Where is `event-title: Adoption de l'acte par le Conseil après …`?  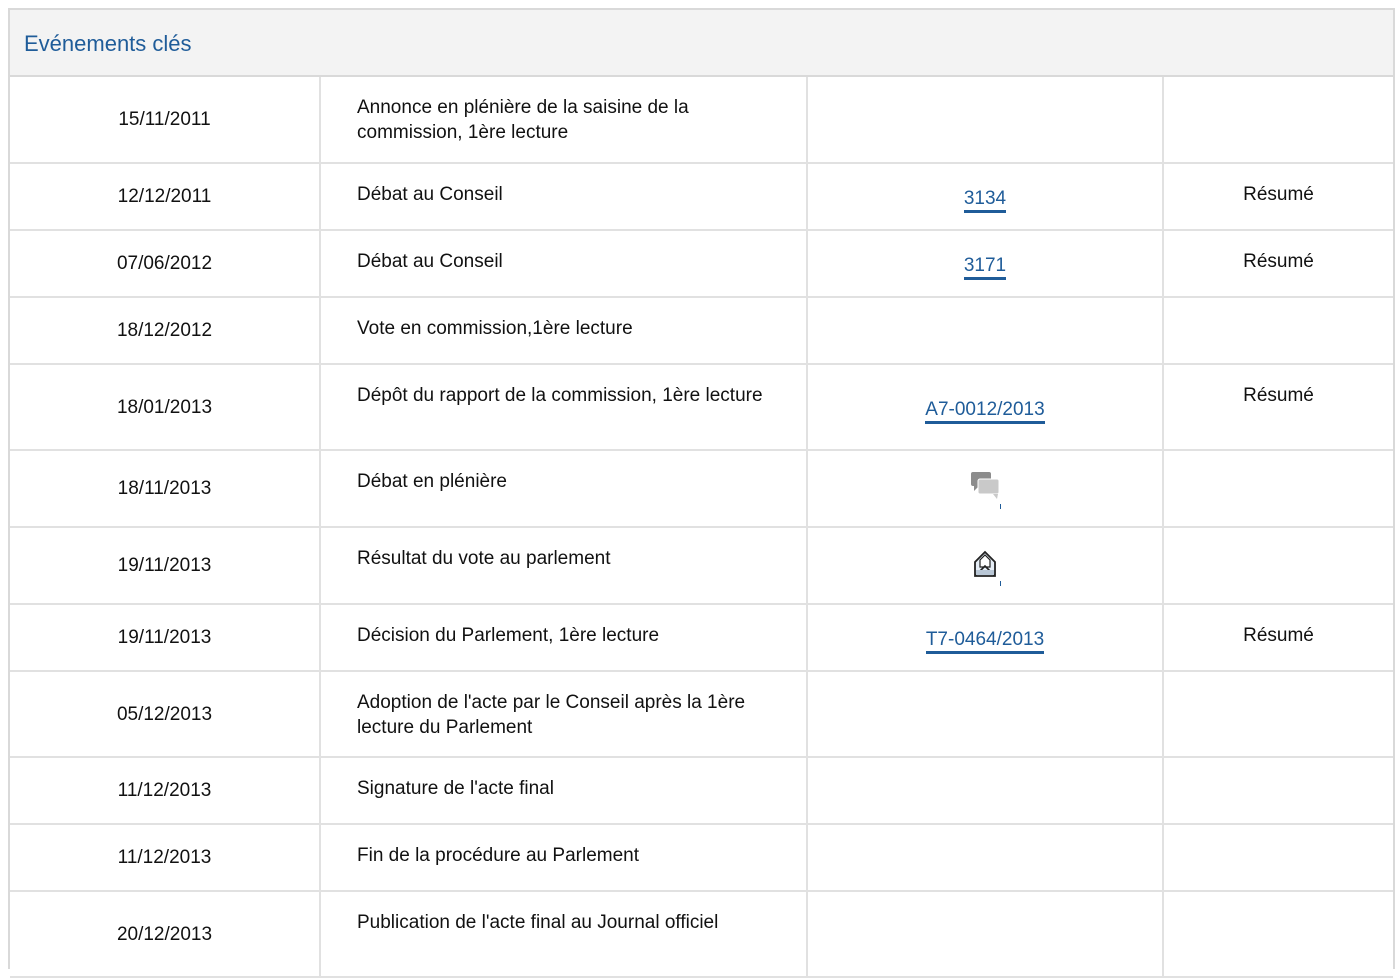 event-title: Adoption de l'acte par le Conseil après … is located at coordinates (564, 714).